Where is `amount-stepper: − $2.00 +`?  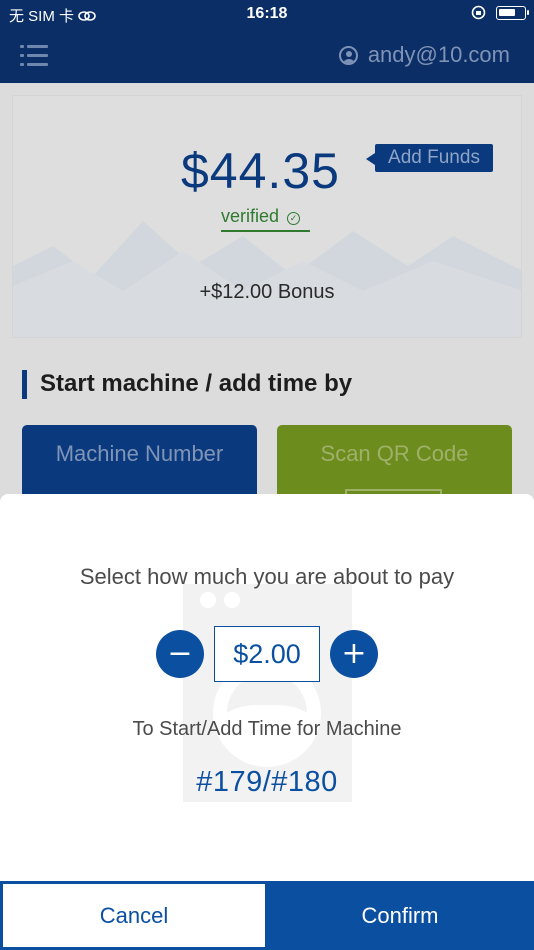 amount-stepper: − $2.00 + is located at coordinates (267, 654).